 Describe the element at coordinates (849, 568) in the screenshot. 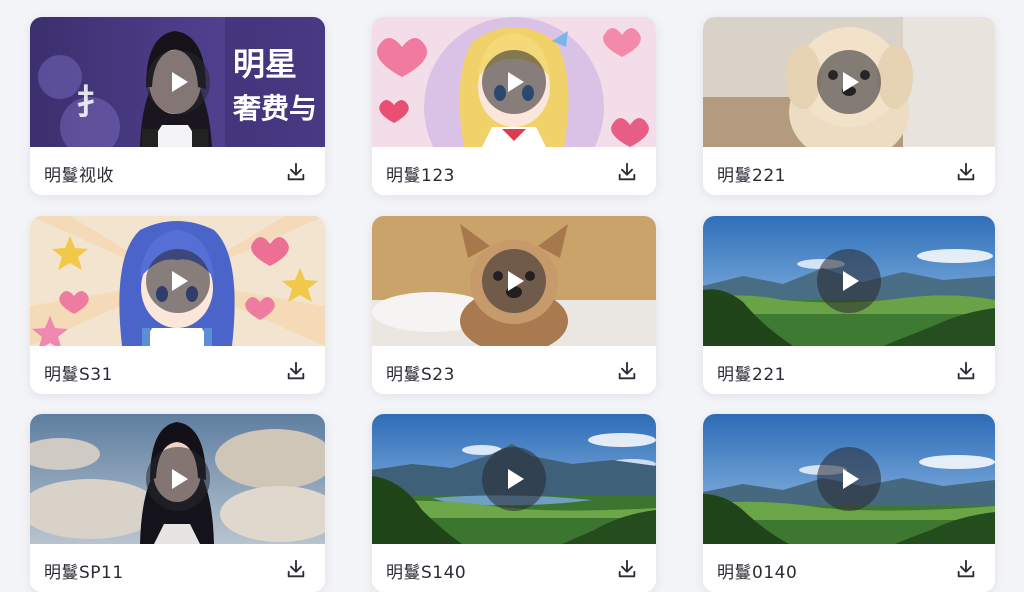

I see `card-footer: 明鬘0140` at that location.